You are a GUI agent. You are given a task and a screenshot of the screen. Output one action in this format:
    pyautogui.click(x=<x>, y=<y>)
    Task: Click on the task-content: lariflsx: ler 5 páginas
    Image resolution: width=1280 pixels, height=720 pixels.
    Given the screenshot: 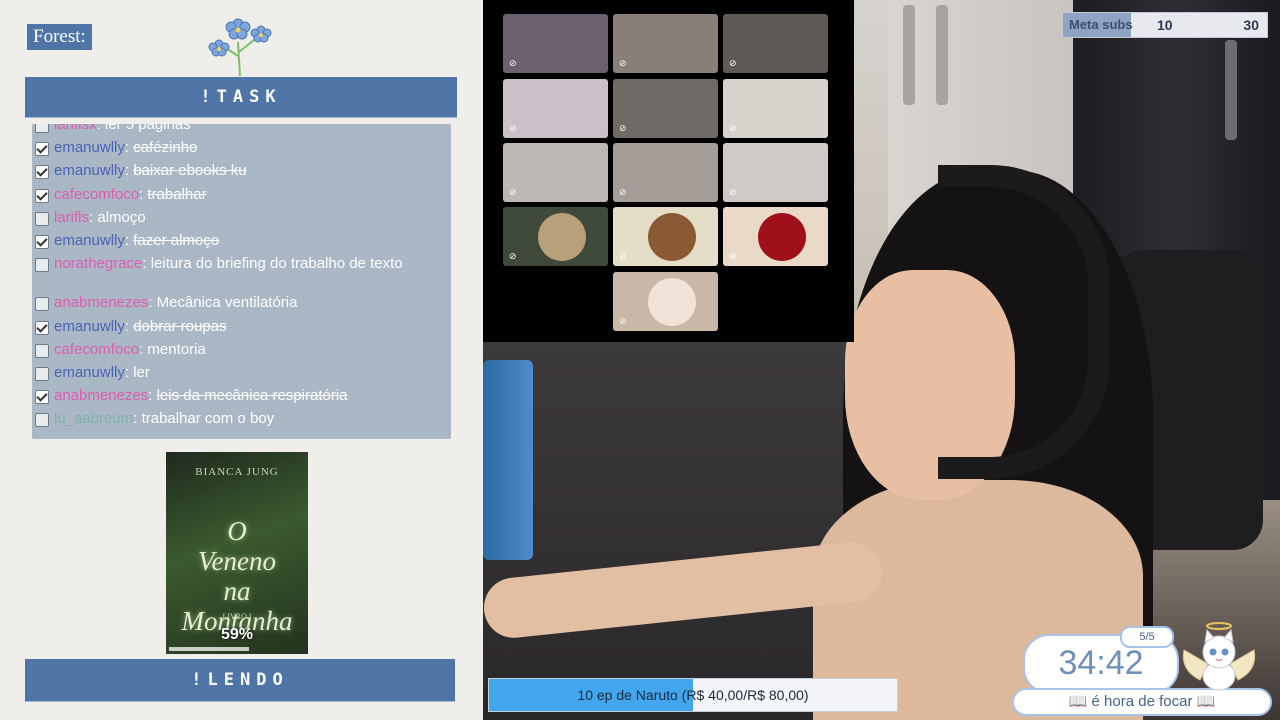 What is the action you would take?
    pyautogui.click(x=122, y=128)
    